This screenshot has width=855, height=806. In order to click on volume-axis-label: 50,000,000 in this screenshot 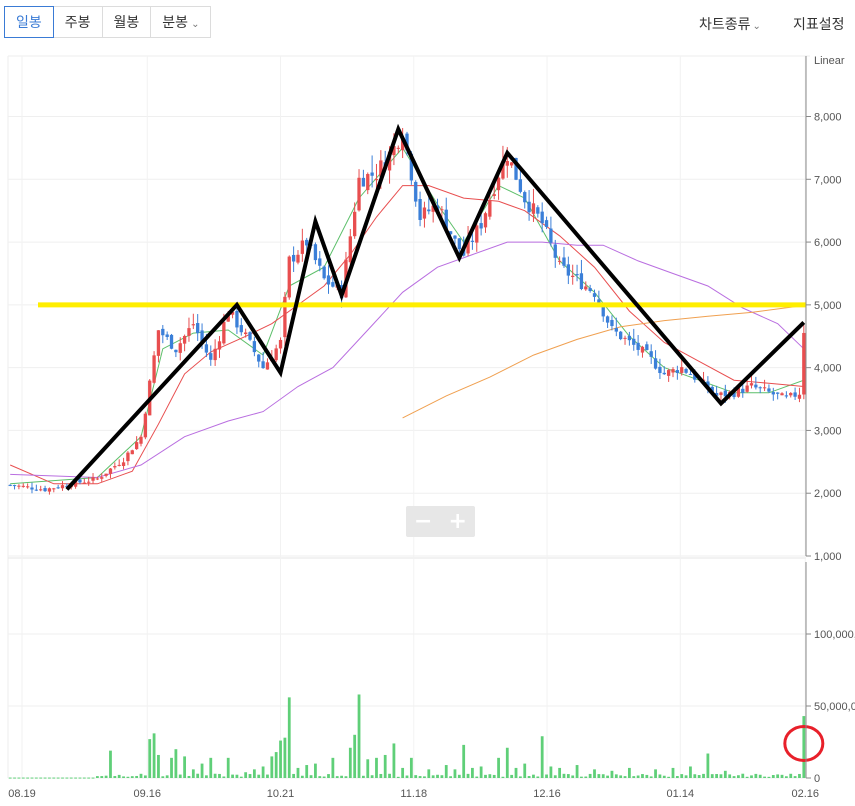, I will do `click(834, 707)`.